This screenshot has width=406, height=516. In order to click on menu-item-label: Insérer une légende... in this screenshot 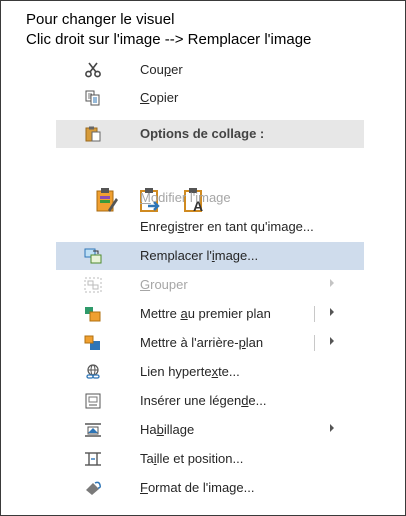, I will do `click(203, 400)`.